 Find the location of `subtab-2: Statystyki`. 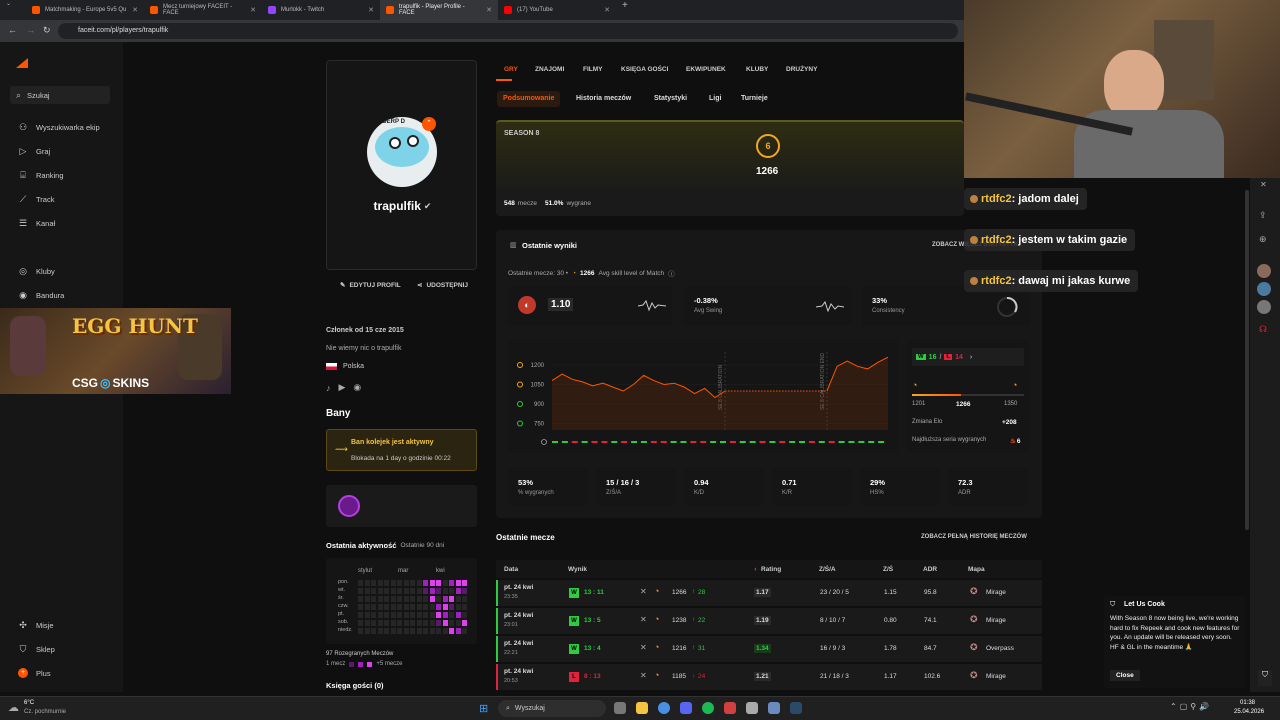

subtab-2: Statystyki is located at coordinates (670, 99).